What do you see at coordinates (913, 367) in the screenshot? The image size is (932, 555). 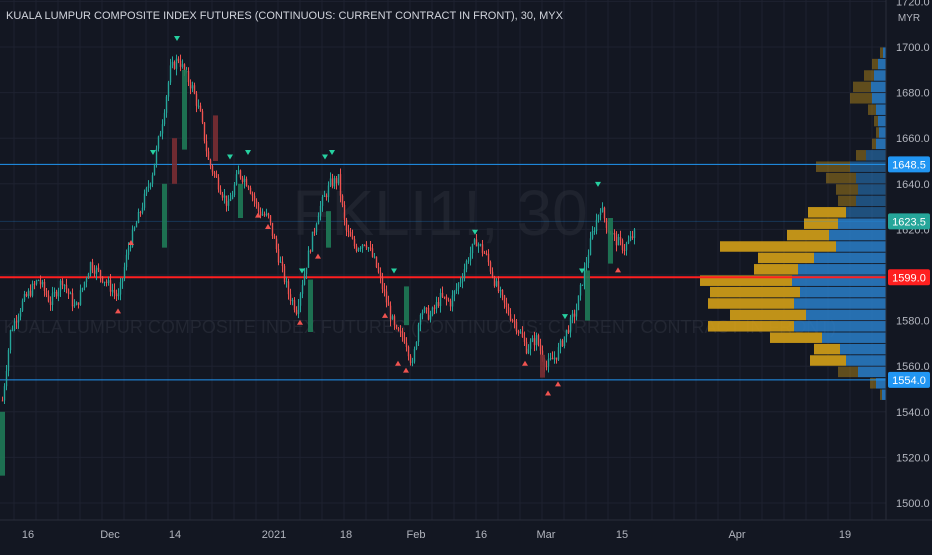 I see `price-tick-label: 1560.0` at bounding box center [913, 367].